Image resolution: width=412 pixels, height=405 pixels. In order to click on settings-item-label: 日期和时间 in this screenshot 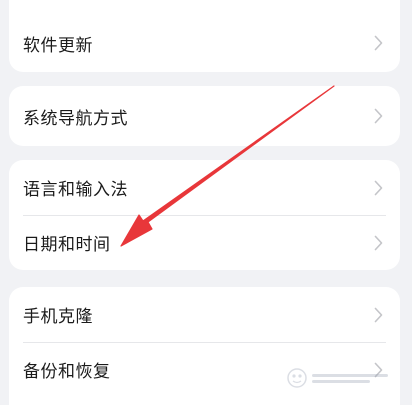, I will do `click(67, 245)`.